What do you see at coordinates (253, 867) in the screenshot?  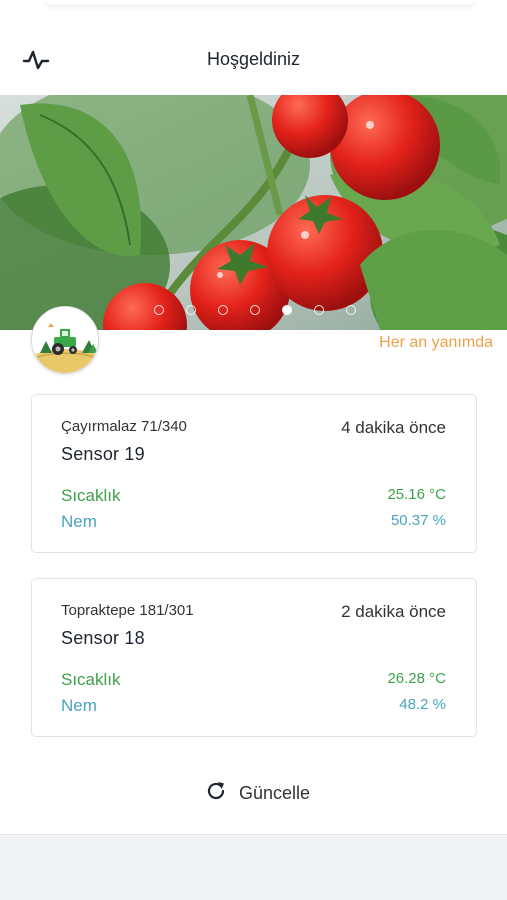 I see `bottom-bar` at bounding box center [253, 867].